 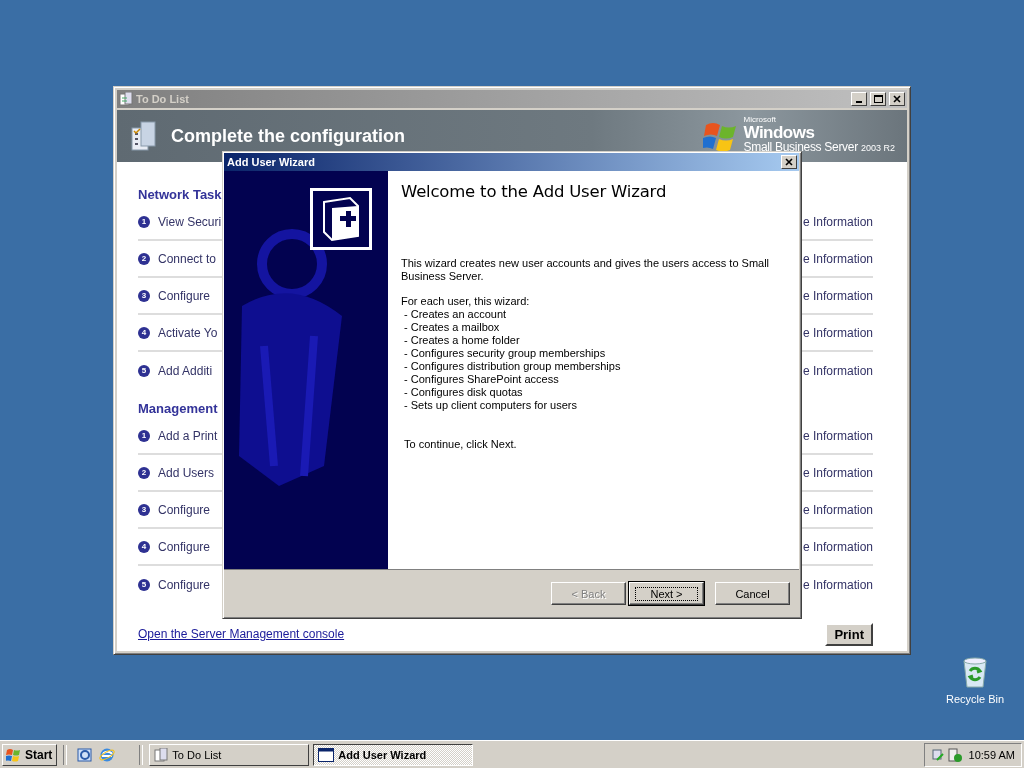 I want to click on globe-e-icon, so click(x=107, y=754).